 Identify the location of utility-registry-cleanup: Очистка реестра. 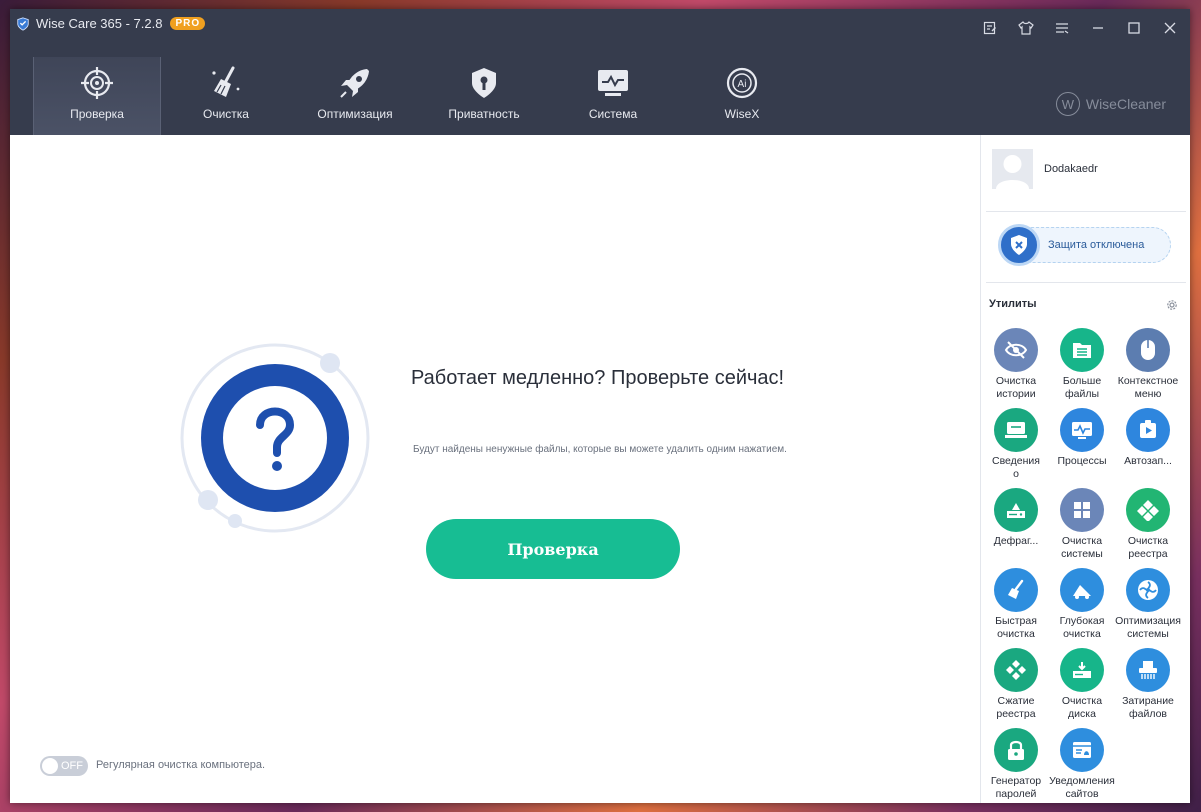
(1148, 528).